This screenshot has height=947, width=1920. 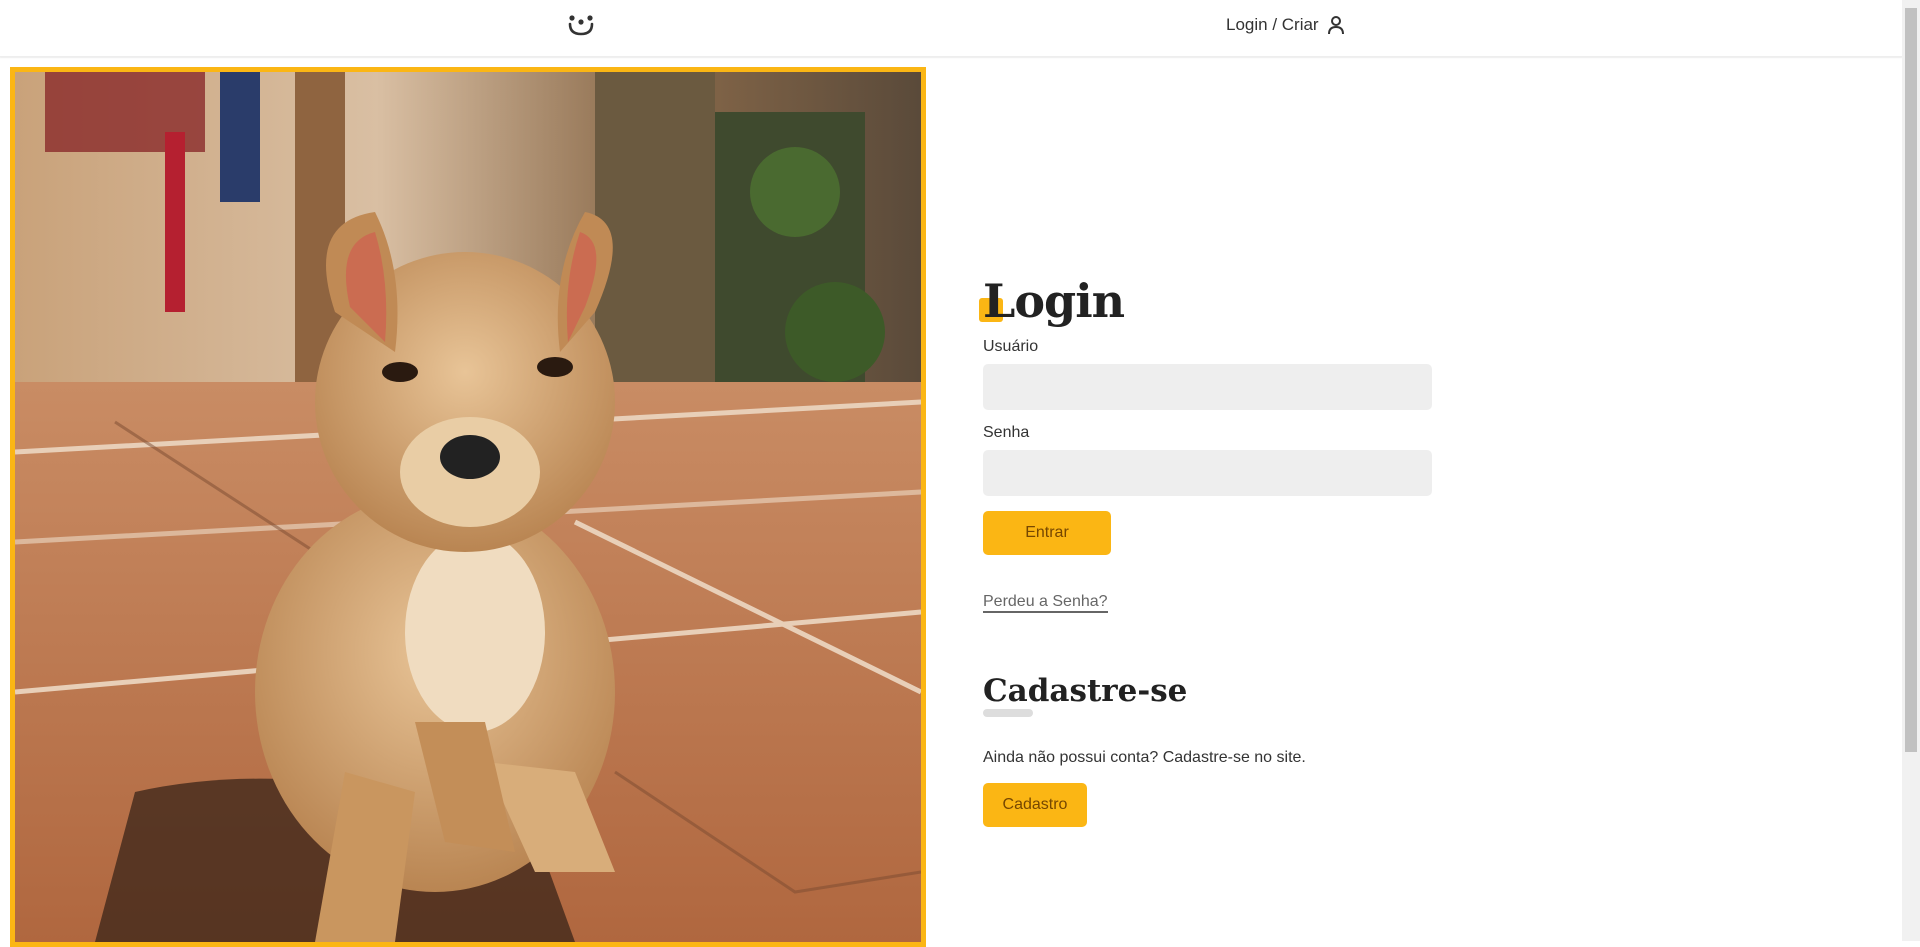 What do you see at coordinates (1047, 533) in the screenshot?
I see `login-submit-button: Entrar` at bounding box center [1047, 533].